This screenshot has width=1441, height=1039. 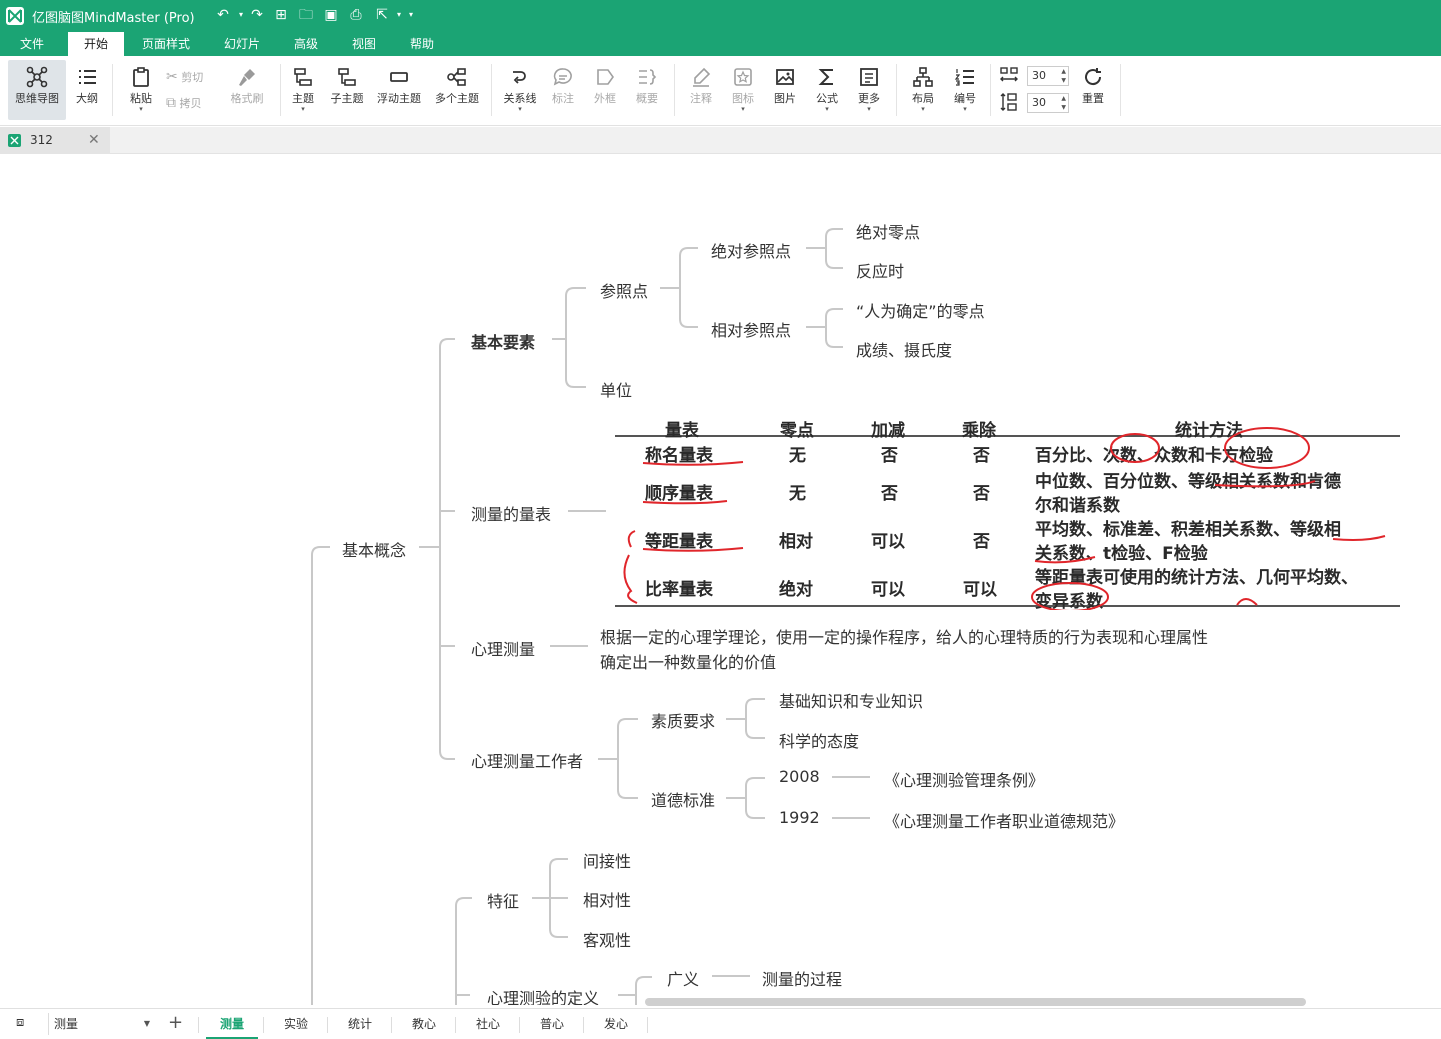 What do you see at coordinates (184, 103) in the screenshot?
I see `copy-button: ⧉ 拷贝` at bounding box center [184, 103].